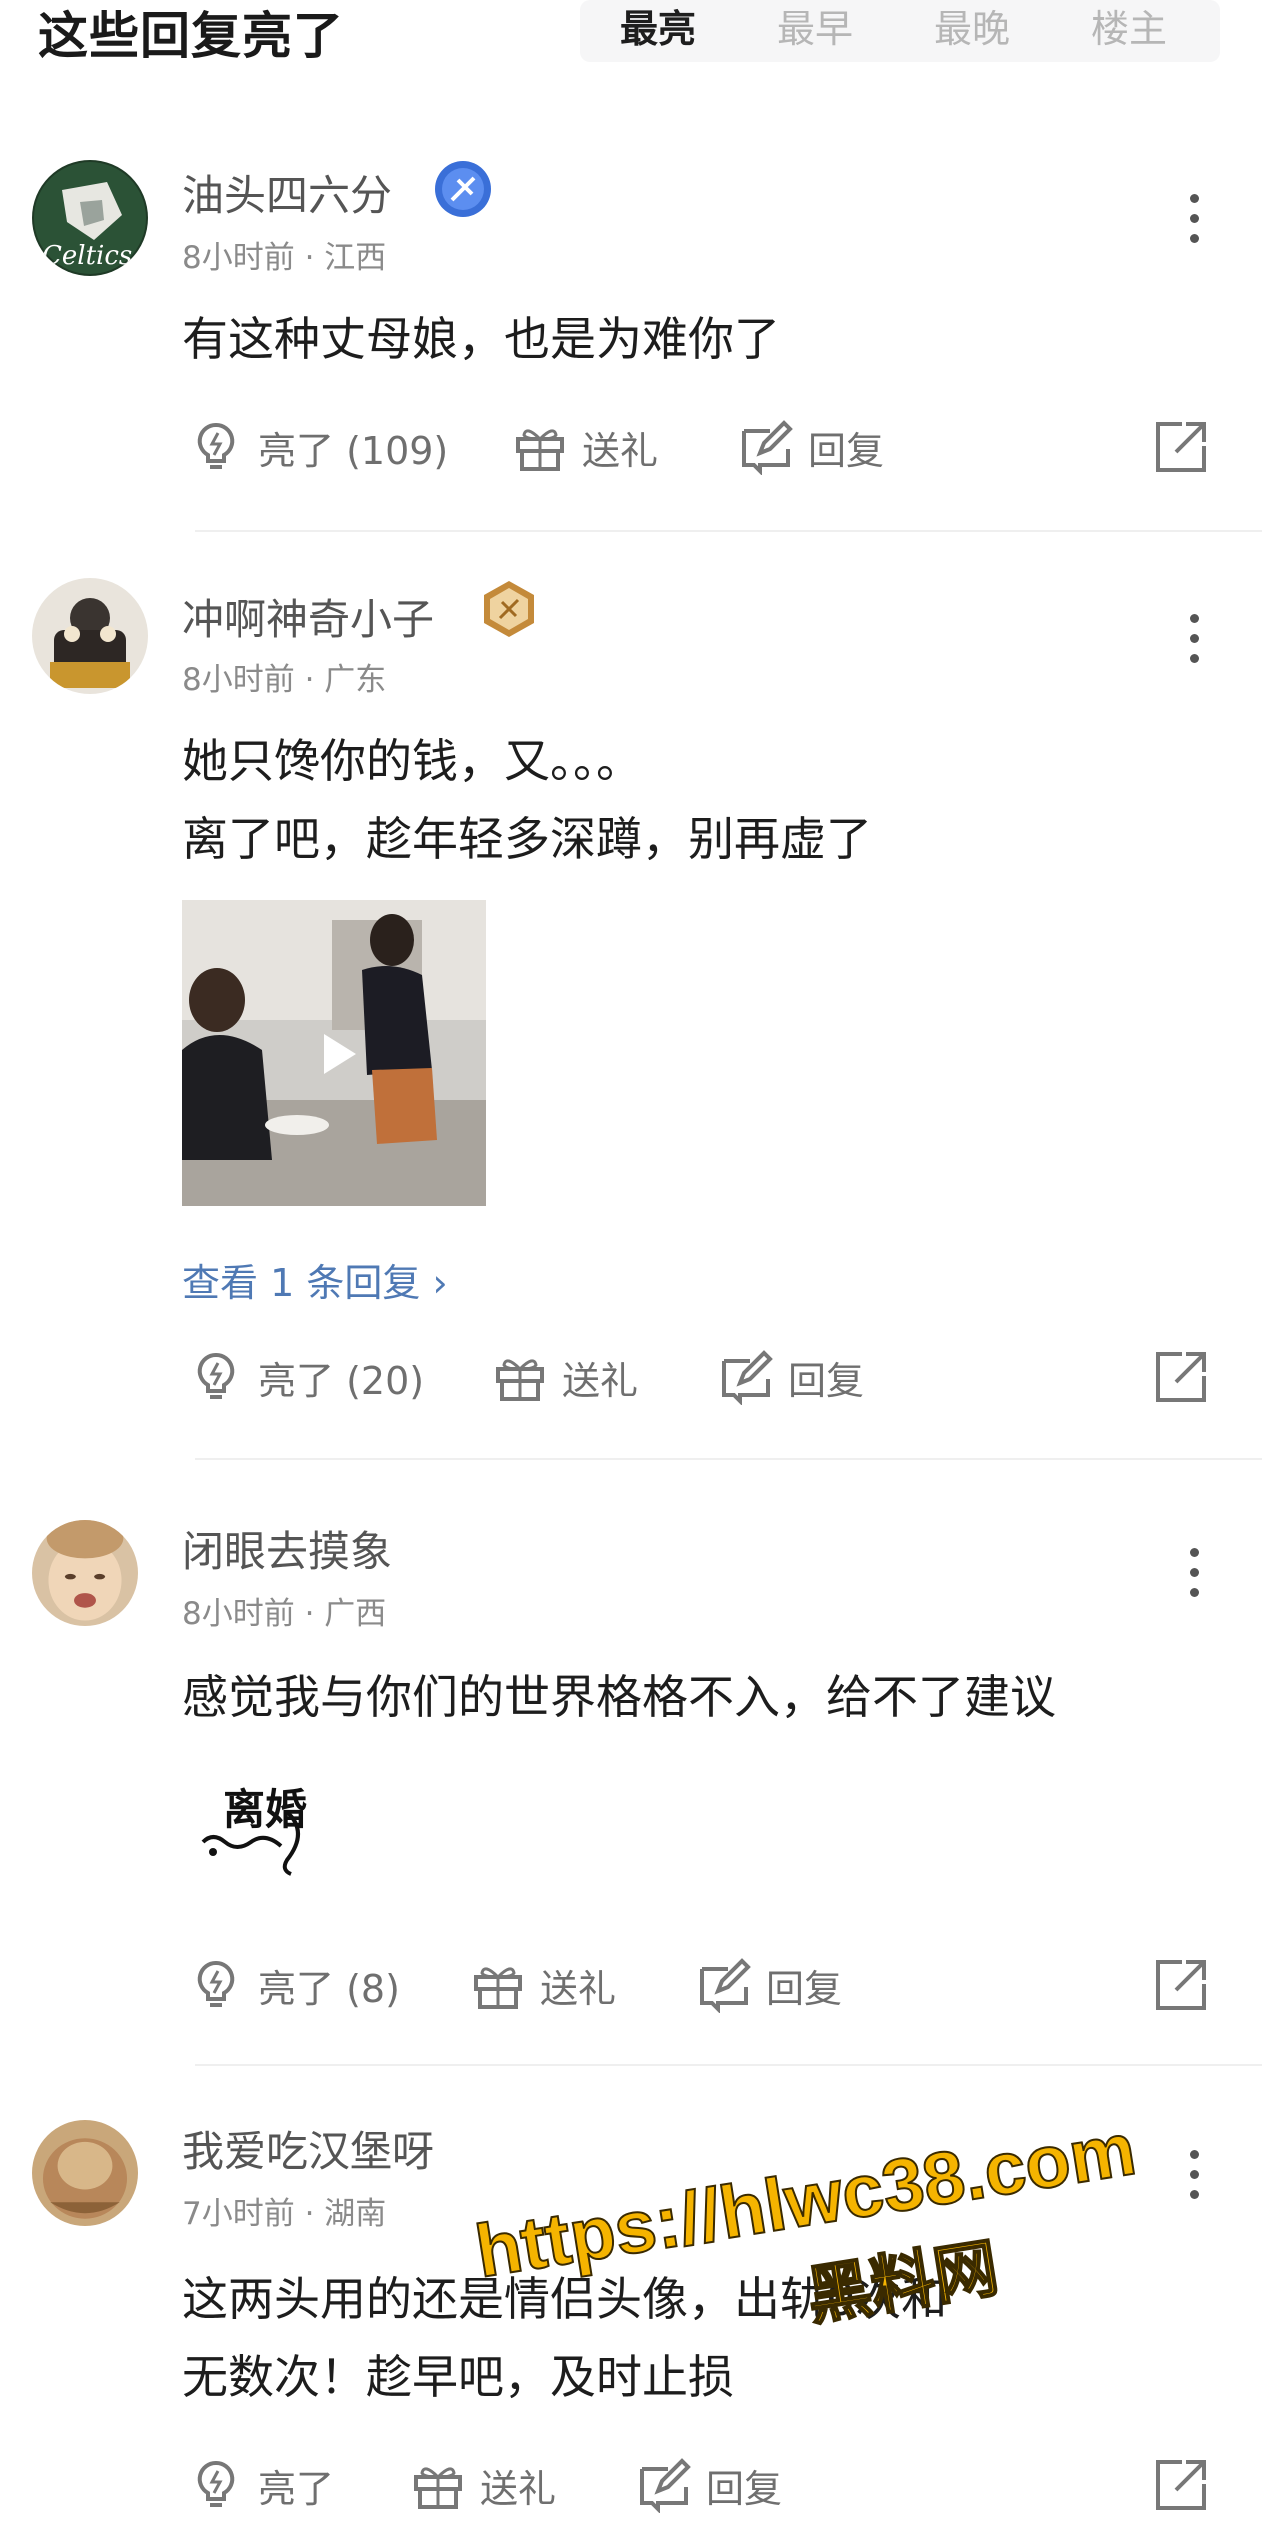 This screenshot has height=2531, width=1262. I want to click on view-replies-link: 查看 1 条回复 ›, so click(315, 1279).